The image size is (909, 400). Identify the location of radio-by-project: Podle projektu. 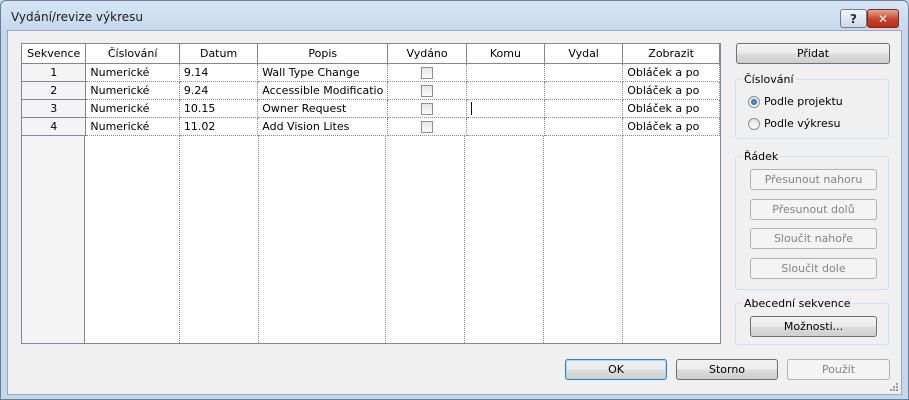
(795, 101).